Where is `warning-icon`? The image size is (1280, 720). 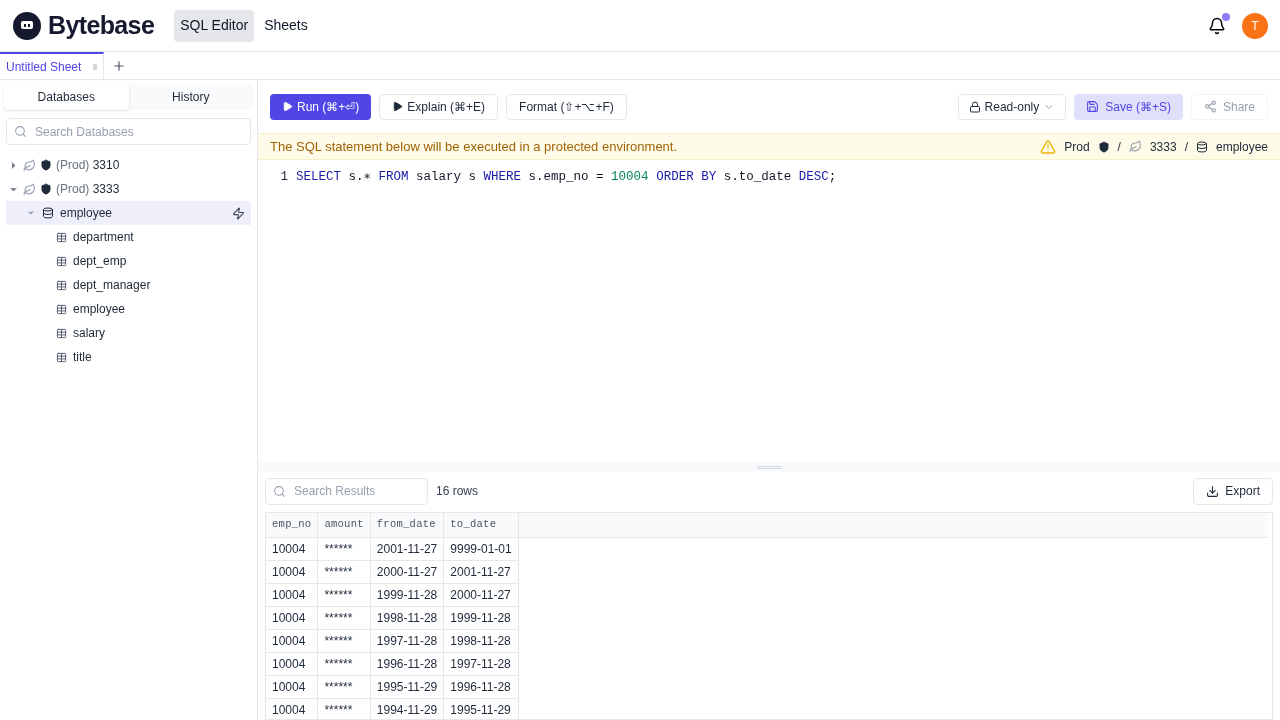 warning-icon is located at coordinates (1048, 146).